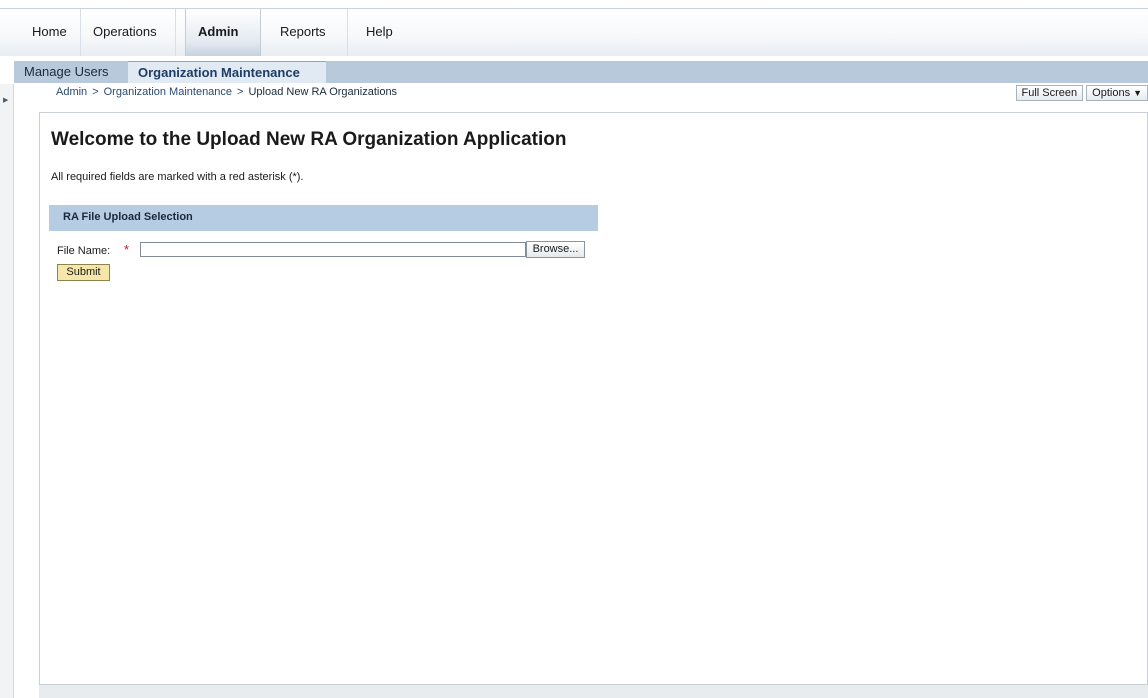 Image resolution: width=1148 pixels, height=698 pixels. Describe the element at coordinates (574, 32) in the screenshot. I see `top-nav: Home Operations Admin Reports Help` at that location.